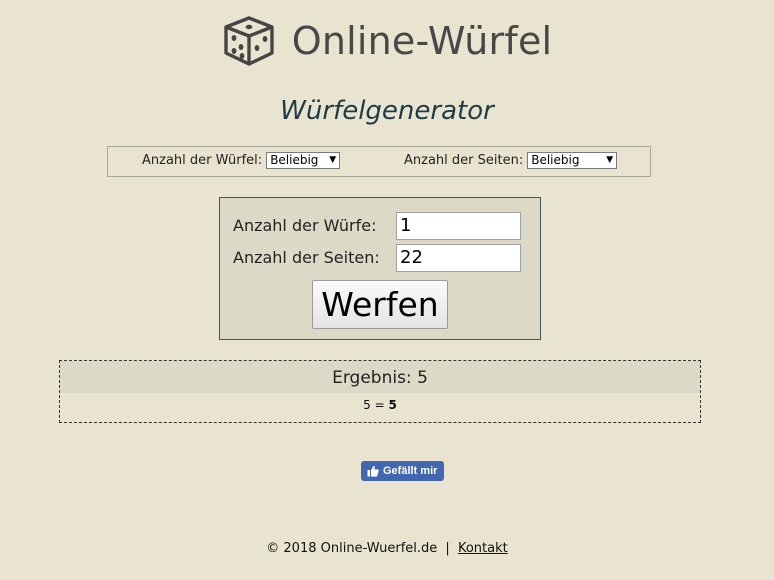 Image resolution: width=774 pixels, height=580 pixels. Describe the element at coordinates (294, 160) in the screenshot. I see `dice-count-value: Beliebig` at that location.